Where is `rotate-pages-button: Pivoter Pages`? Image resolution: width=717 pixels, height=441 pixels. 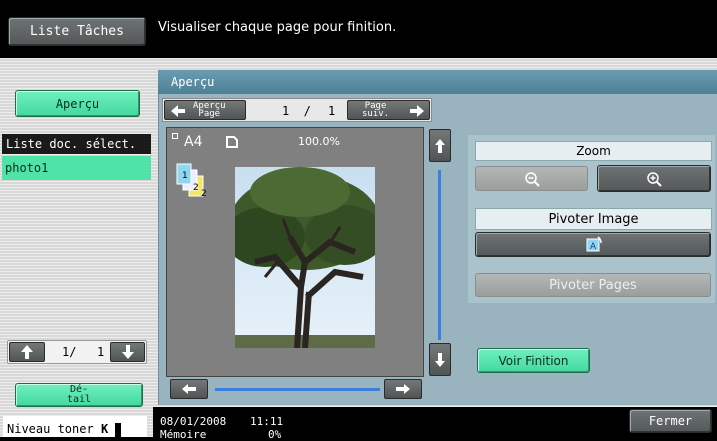 rotate-pages-button: Pivoter Pages is located at coordinates (593, 285).